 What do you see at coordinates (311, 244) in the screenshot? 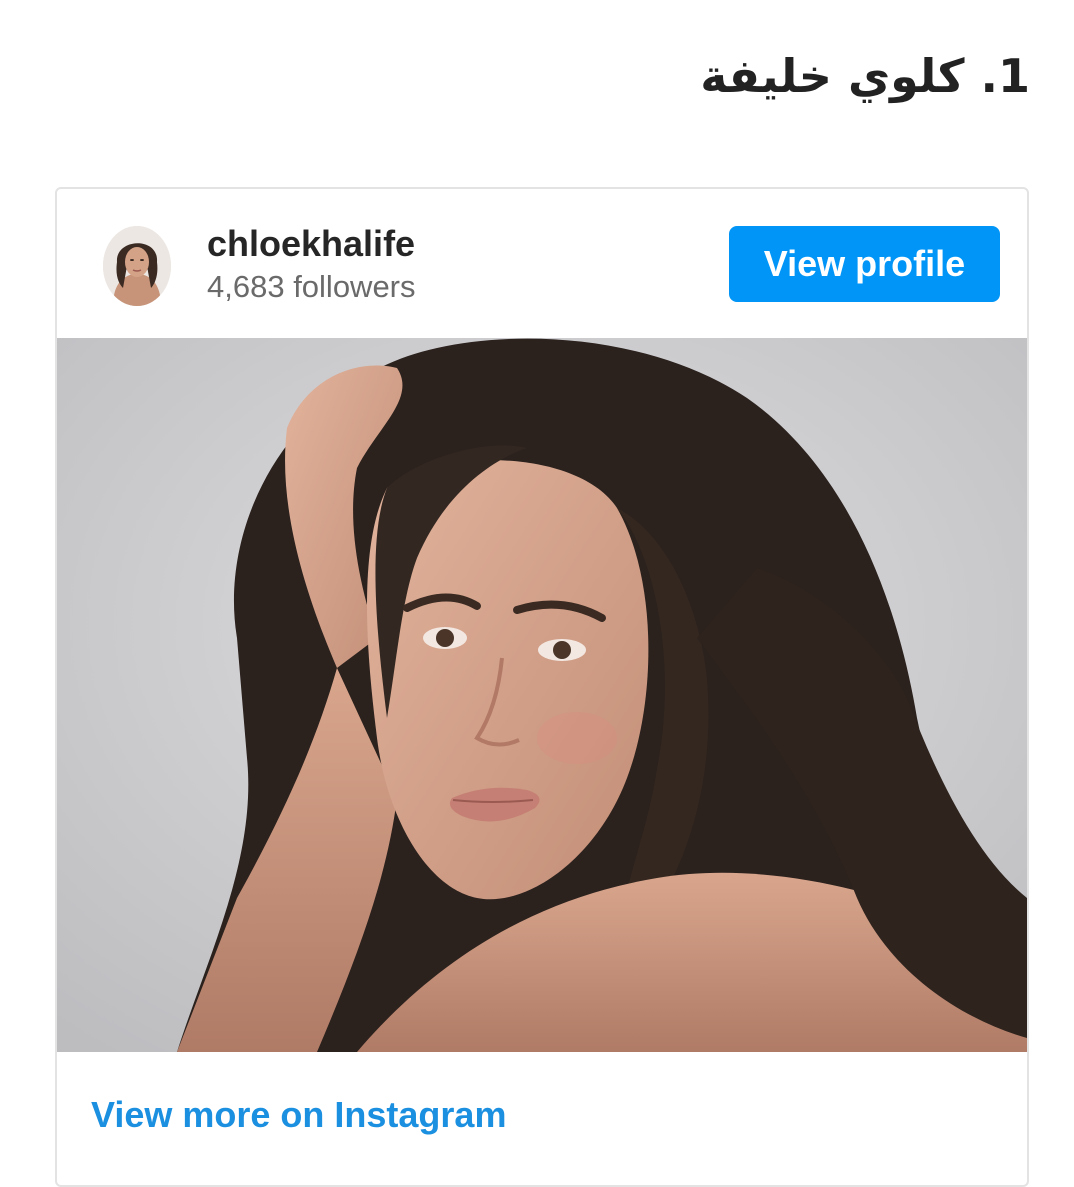
I see `username: chloekhalife` at bounding box center [311, 244].